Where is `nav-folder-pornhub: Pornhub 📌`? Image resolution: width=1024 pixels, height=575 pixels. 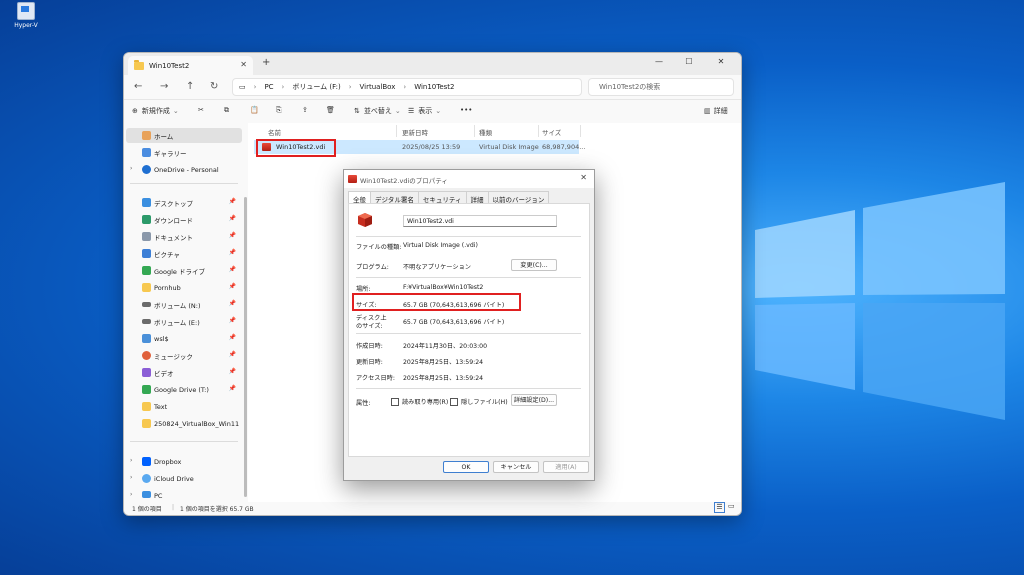 nav-folder-pornhub: Pornhub 📌 is located at coordinates (184, 287).